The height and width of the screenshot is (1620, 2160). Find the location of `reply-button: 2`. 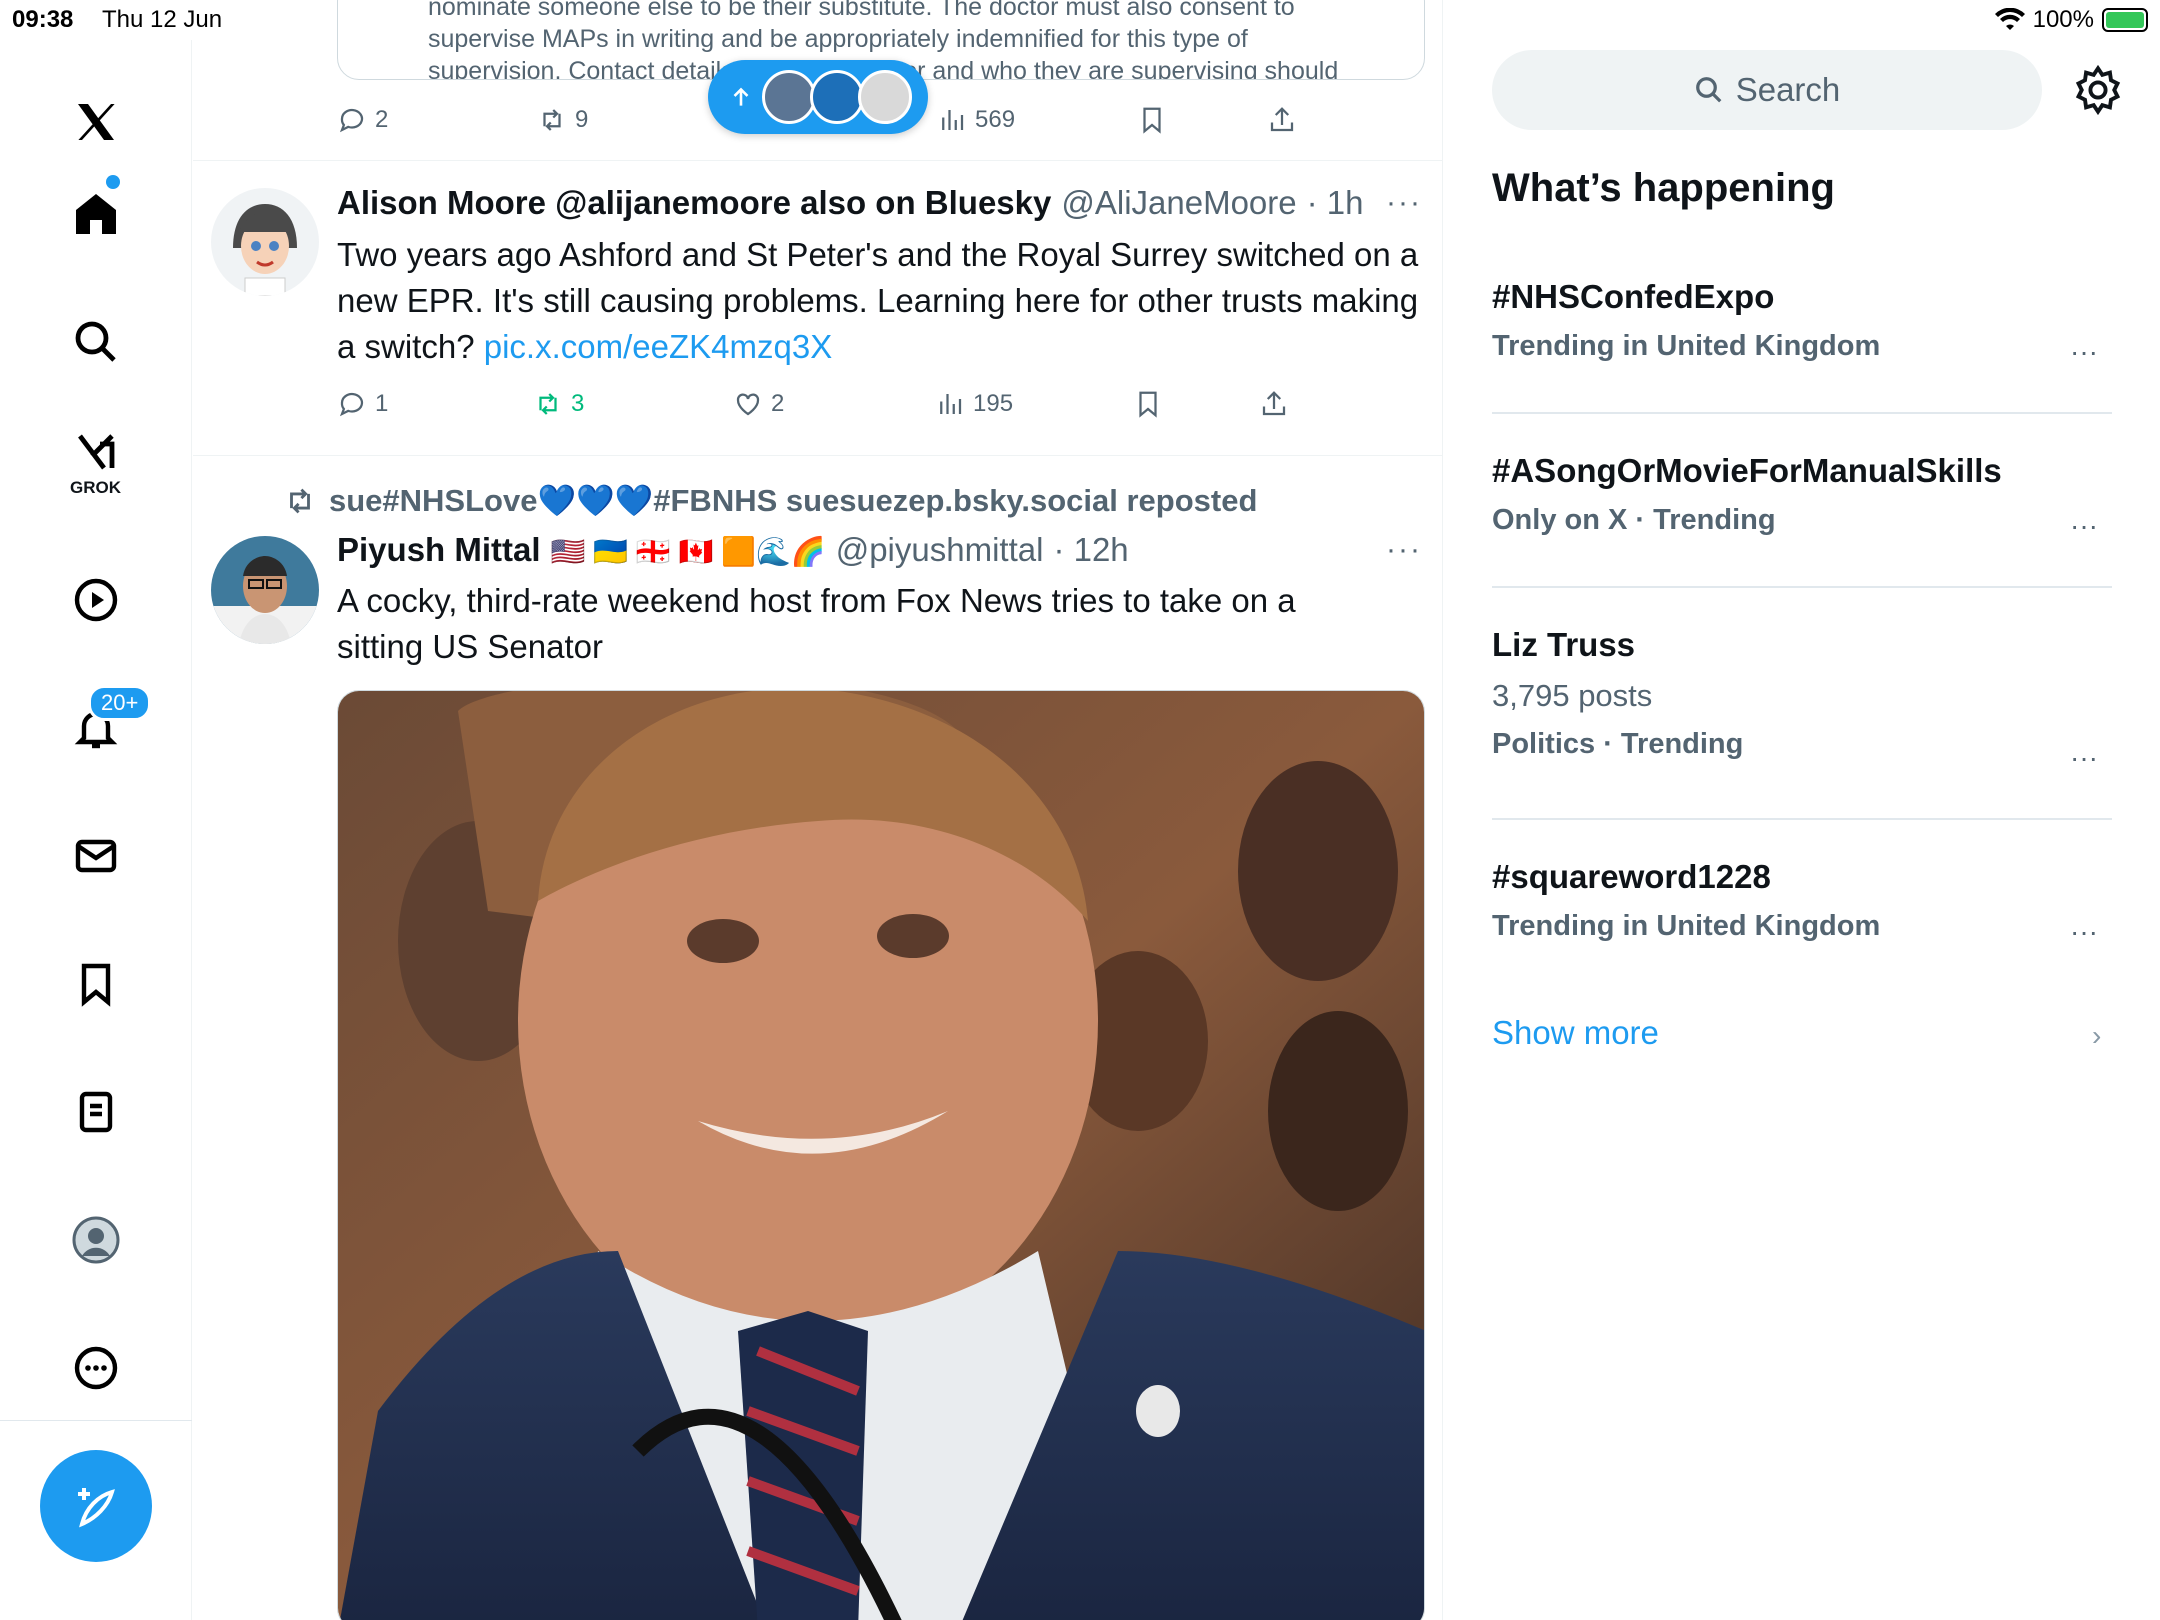

reply-button: 2 is located at coordinates (362, 120).